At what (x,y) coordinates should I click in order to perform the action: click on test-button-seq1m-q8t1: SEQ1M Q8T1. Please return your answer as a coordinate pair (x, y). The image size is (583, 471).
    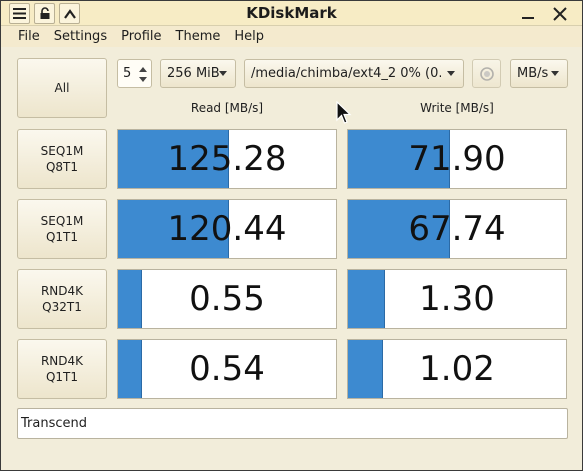
    Looking at the image, I should click on (62, 159).